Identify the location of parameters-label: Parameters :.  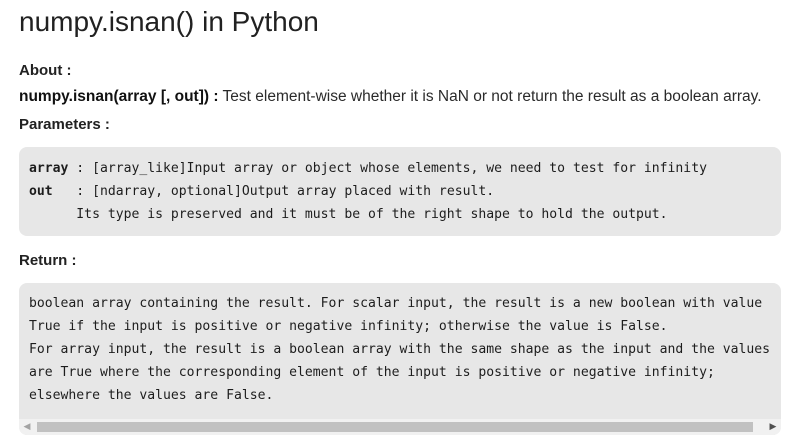
(64, 124).